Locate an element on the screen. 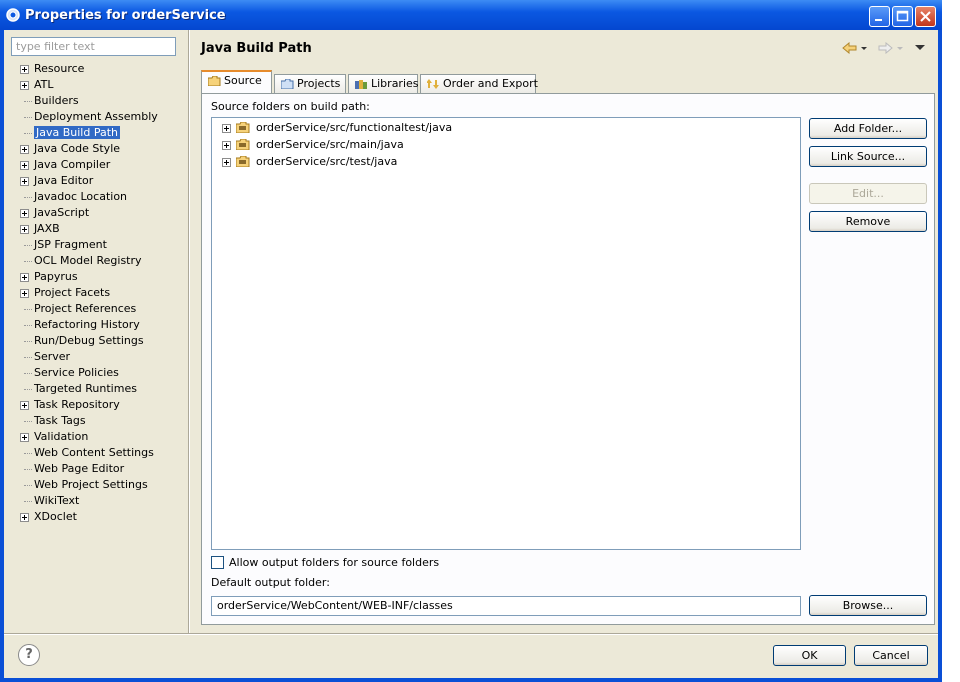 The width and height of the screenshot is (960, 682). close-button is located at coordinates (925, 16).